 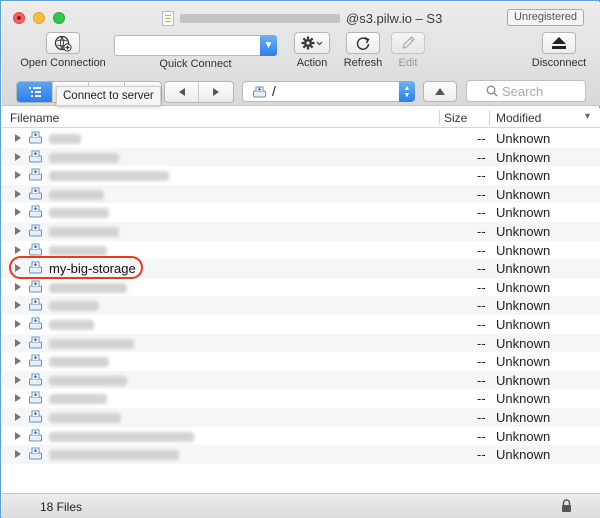 What do you see at coordinates (19, 18) in the screenshot?
I see `close-window-button` at bounding box center [19, 18].